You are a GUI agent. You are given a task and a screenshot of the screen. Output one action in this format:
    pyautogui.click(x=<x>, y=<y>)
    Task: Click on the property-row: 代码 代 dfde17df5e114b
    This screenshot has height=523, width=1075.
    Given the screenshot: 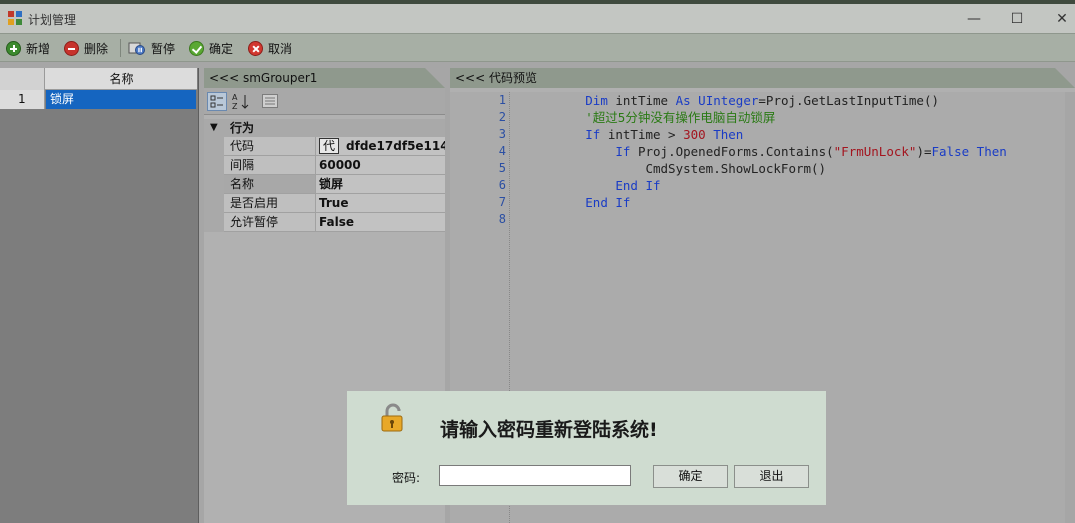 What is the action you would take?
    pyautogui.click(x=324, y=146)
    